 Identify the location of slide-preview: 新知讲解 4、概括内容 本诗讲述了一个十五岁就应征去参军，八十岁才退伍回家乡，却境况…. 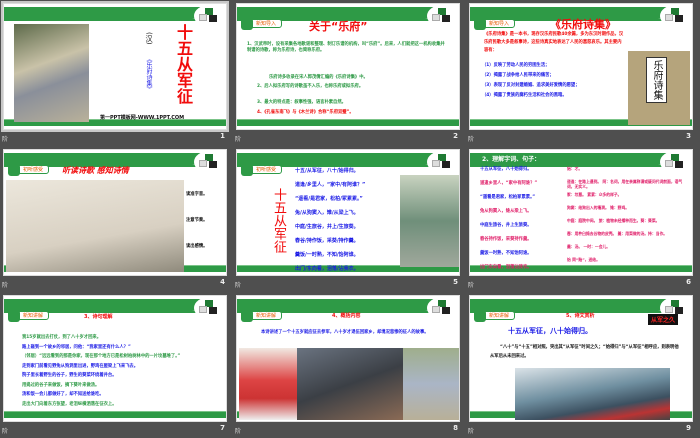
(348, 358).